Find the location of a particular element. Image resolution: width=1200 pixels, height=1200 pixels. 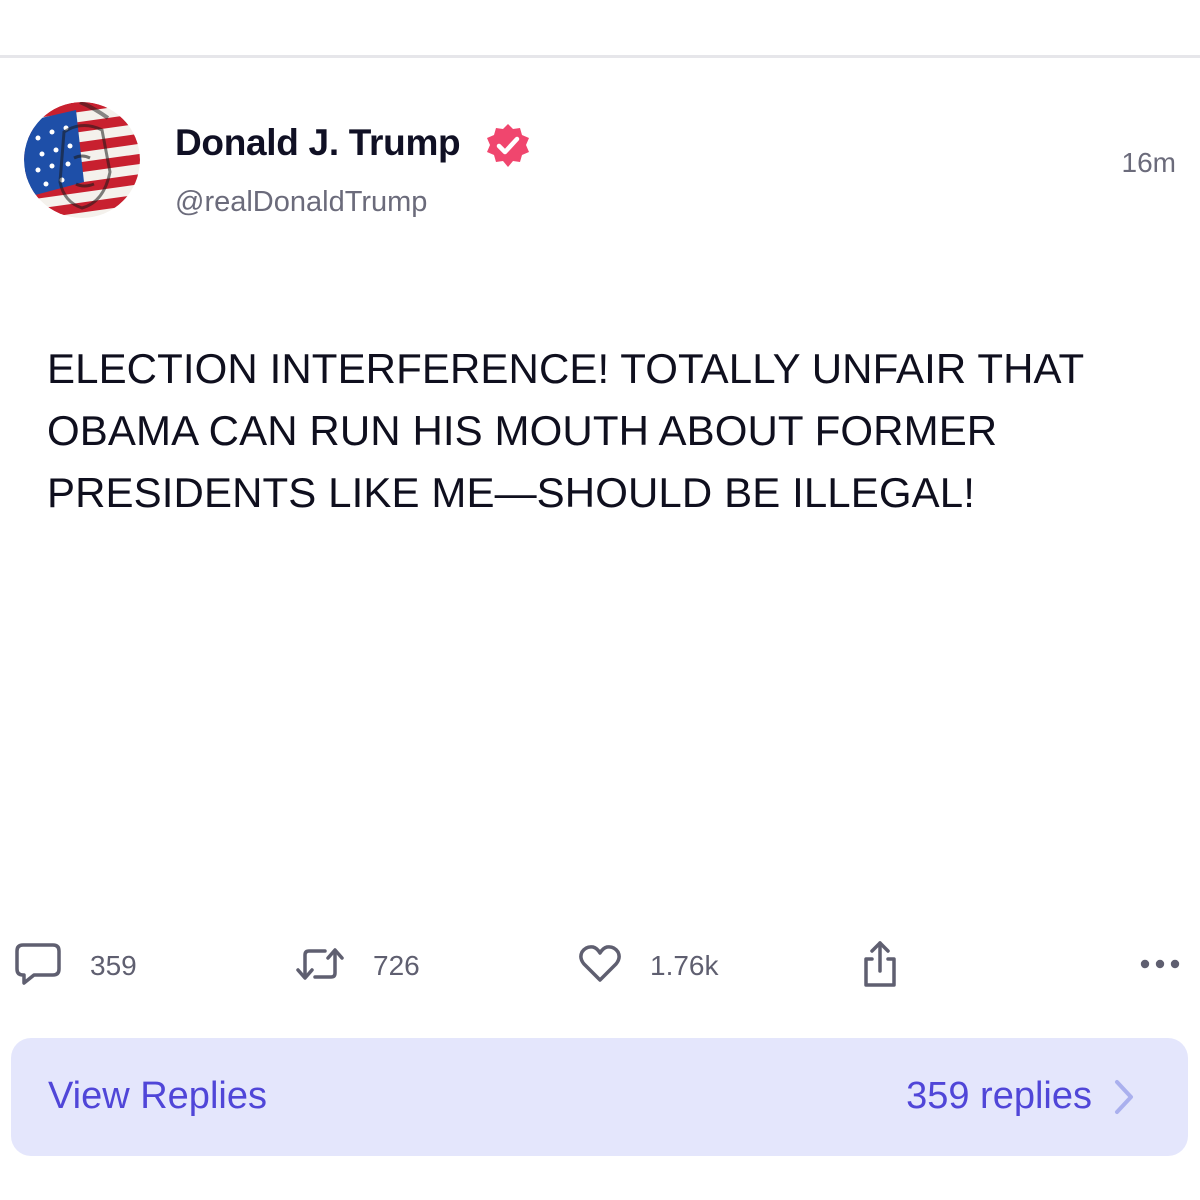

more-dots-icon is located at coordinates (1160, 966).